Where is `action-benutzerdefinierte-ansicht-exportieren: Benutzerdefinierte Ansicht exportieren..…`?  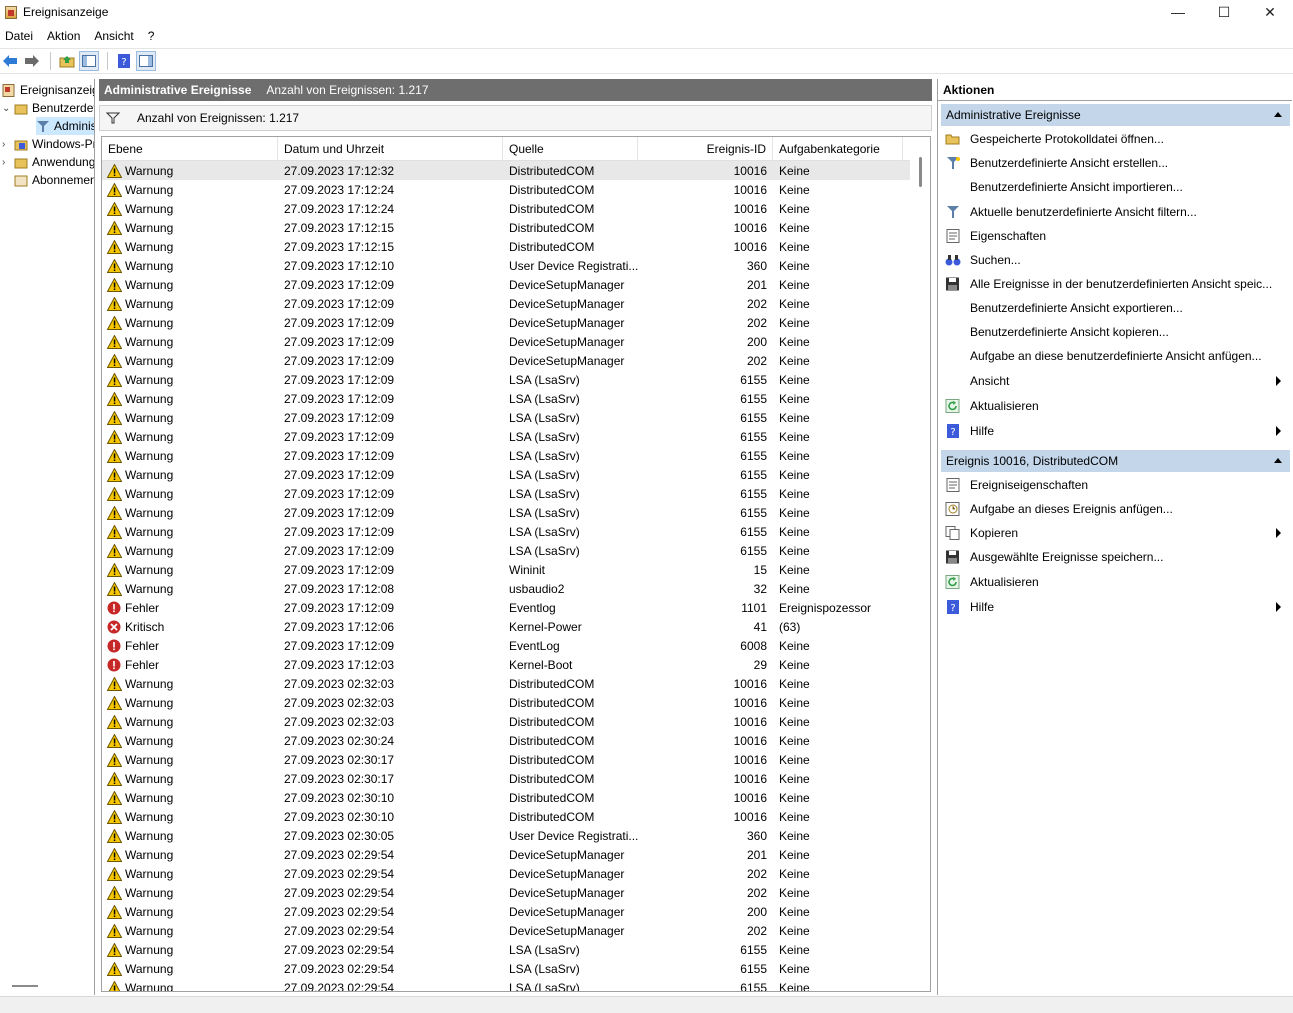
action-benutzerdefinierte-ansicht-exportieren: Benutzerdefinierte Ansicht exportieren..… is located at coordinates (1115, 308).